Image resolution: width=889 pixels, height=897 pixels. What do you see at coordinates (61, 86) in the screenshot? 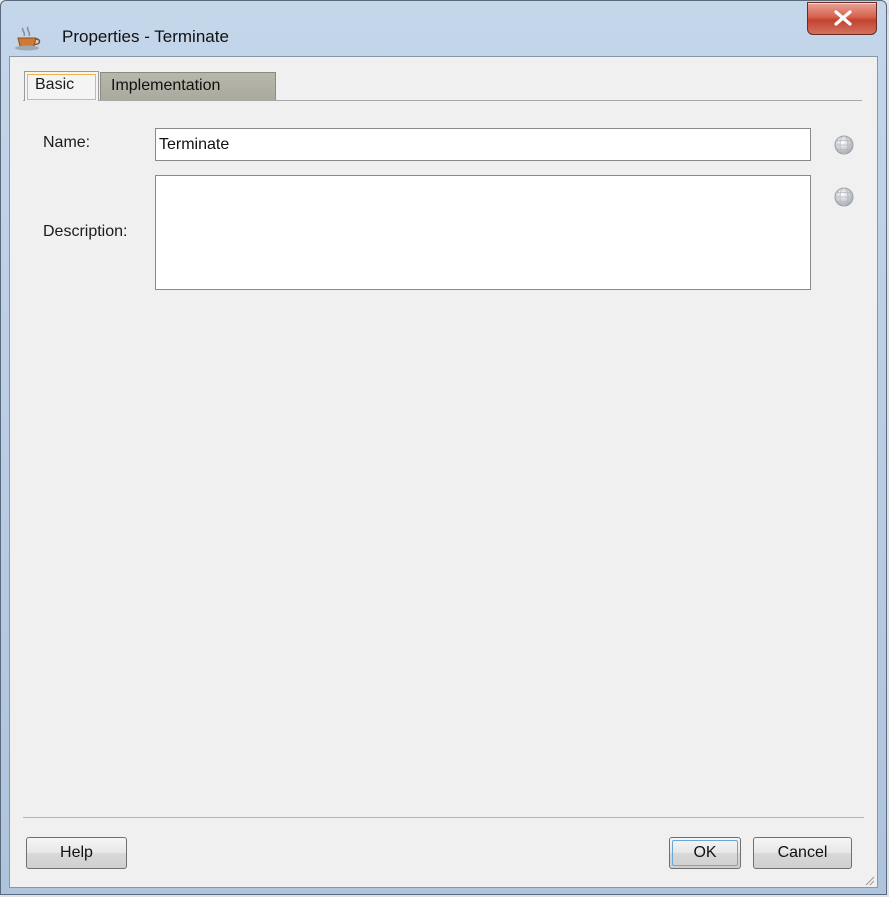
I see `tab-basic: Basic` at bounding box center [61, 86].